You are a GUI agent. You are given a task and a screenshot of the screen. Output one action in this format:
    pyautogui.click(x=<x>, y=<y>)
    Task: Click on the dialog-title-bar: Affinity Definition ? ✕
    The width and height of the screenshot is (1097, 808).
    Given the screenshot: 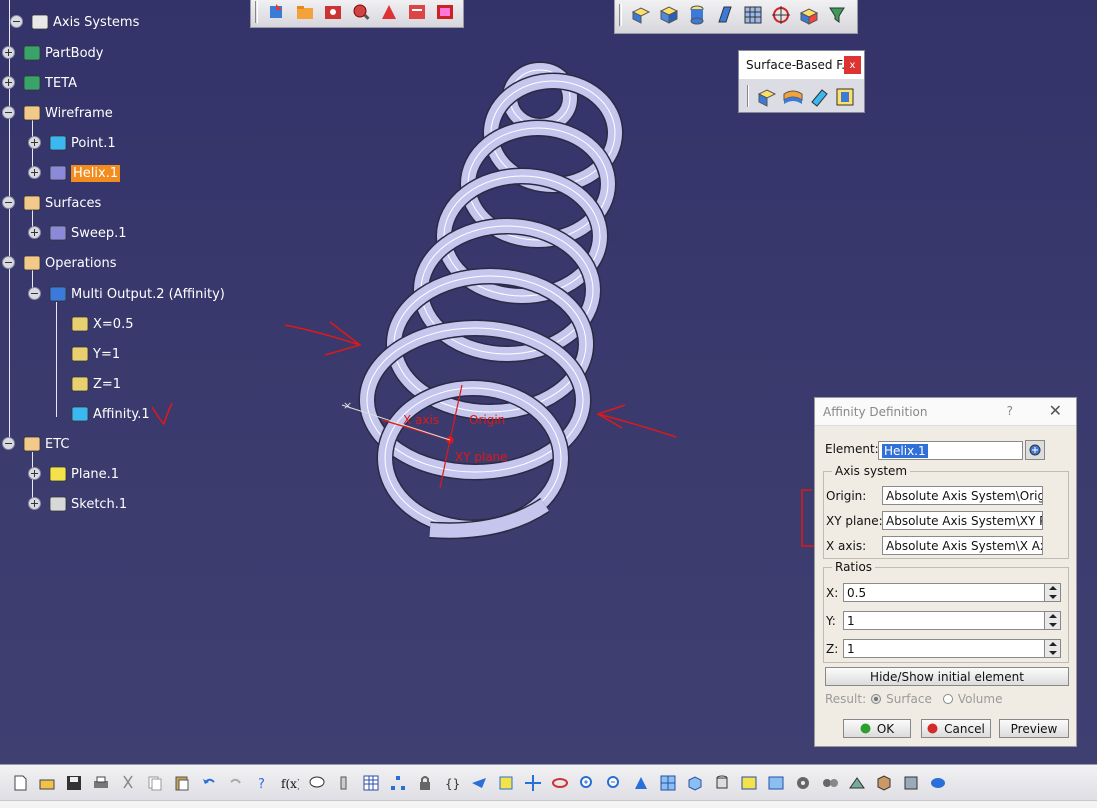 What is the action you would take?
    pyautogui.click(x=945, y=412)
    